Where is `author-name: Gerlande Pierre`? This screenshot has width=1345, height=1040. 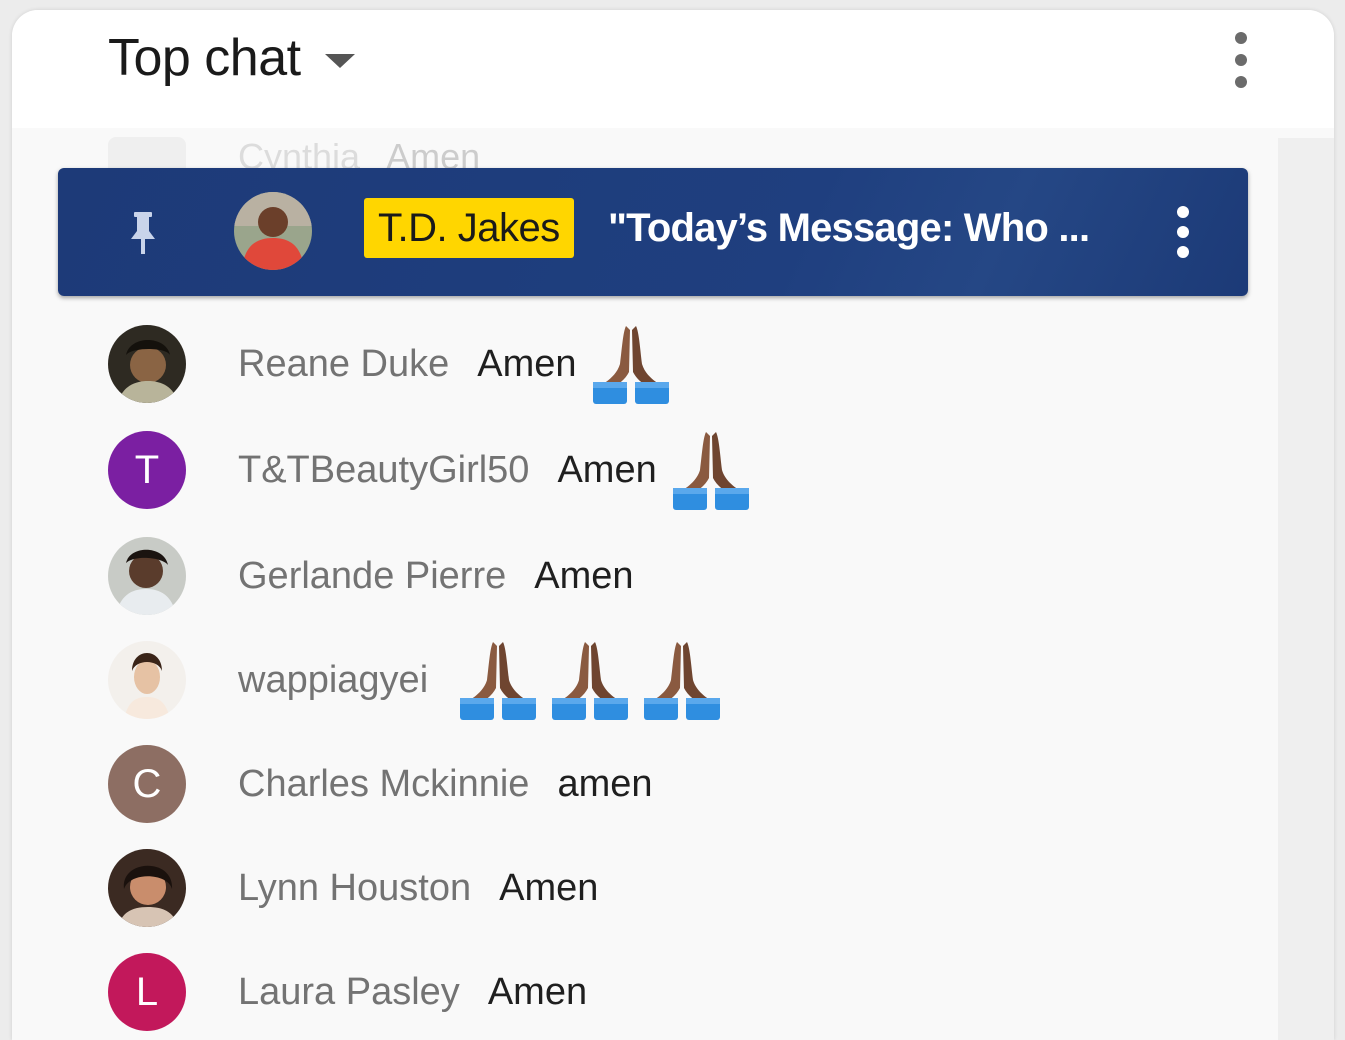 author-name: Gerlande Pierre is located at coordinates (372, 576).